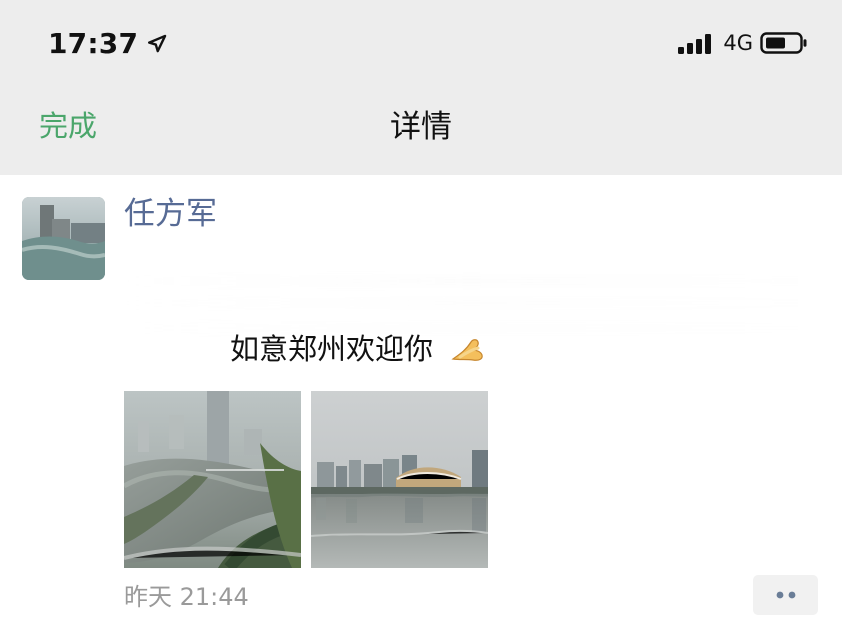  I want to click on post-time: 昨天 21:44, so click(186, 597).